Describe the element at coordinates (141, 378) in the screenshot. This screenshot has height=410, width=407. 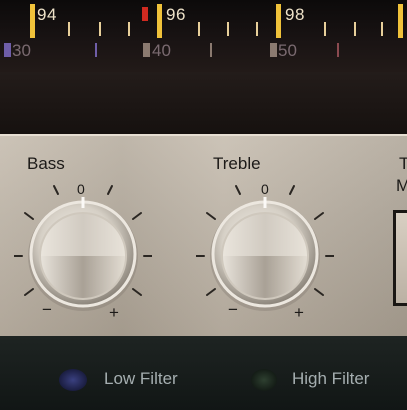
I see `low-filter-label: Low Filter` at that location.